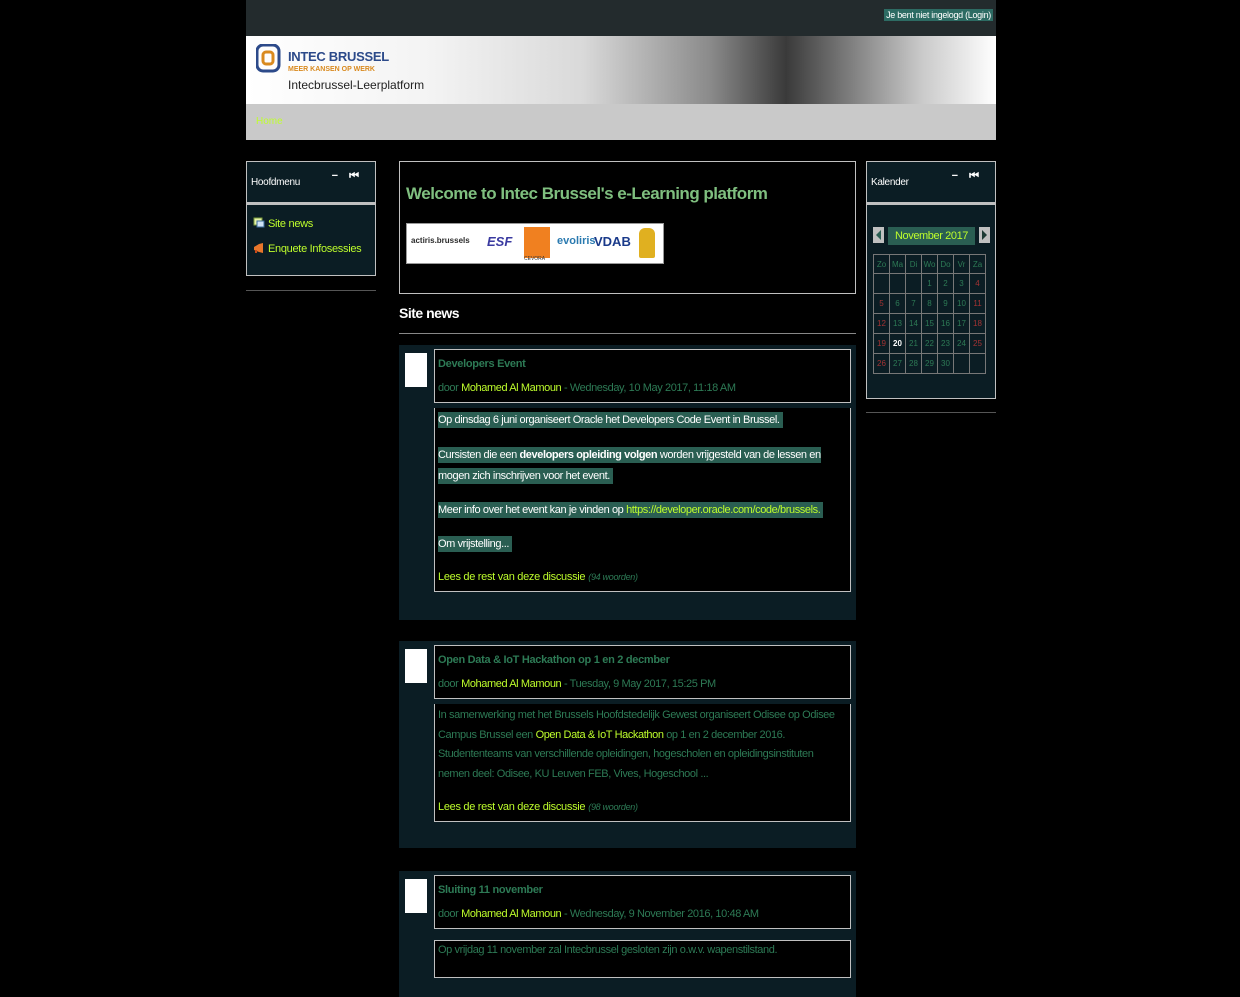 This screenshot has width=1240, height=997. I want to click on calendar-day: 21, so click(913, 343).